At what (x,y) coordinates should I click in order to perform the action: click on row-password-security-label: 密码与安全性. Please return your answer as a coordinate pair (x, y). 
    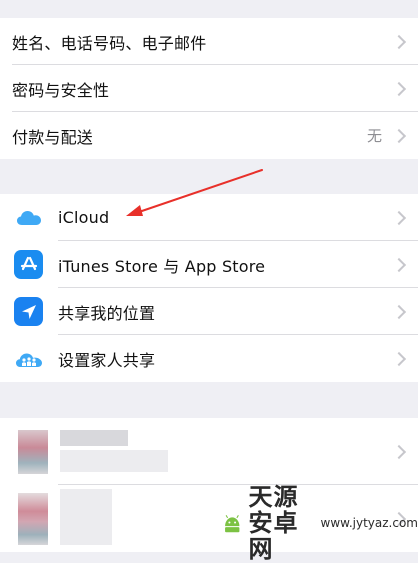
    Looking at the image, I should click on (60, 89).